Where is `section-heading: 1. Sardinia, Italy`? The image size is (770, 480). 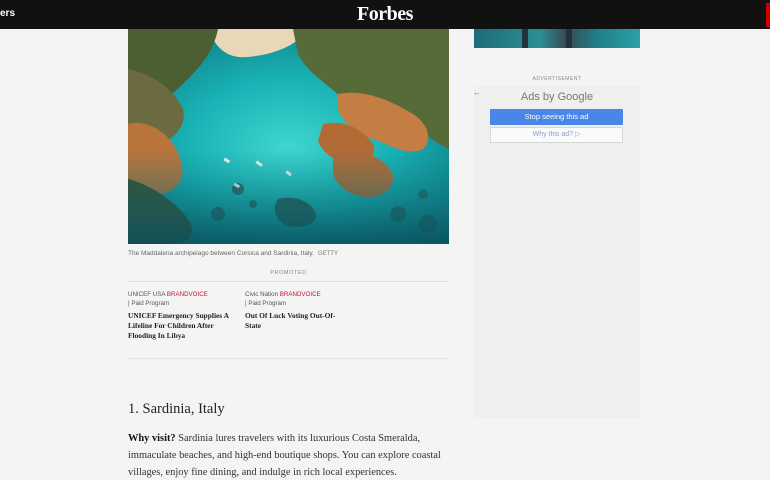 section-heading: 1. Sardinia, Italy is located at coordinates (176, 409).